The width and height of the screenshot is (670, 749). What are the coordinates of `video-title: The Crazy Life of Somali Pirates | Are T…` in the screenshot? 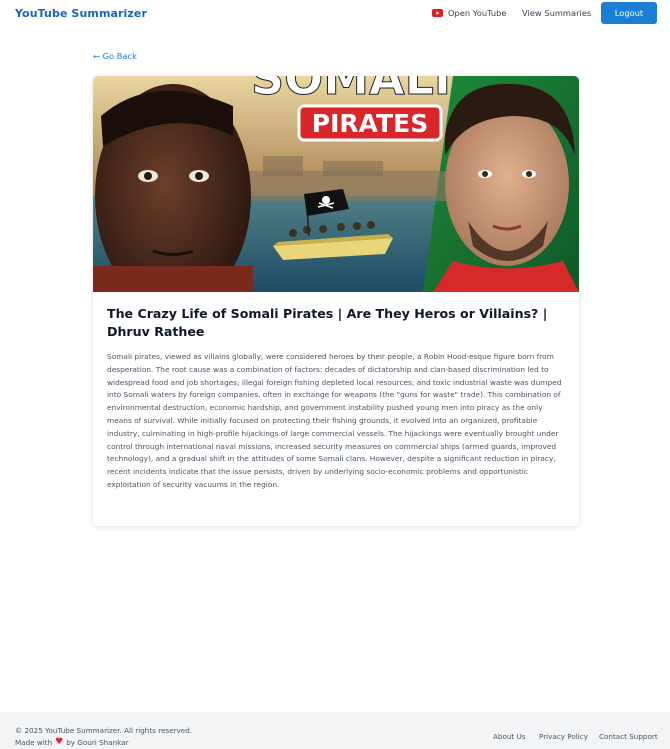 It's located at (327, 322).